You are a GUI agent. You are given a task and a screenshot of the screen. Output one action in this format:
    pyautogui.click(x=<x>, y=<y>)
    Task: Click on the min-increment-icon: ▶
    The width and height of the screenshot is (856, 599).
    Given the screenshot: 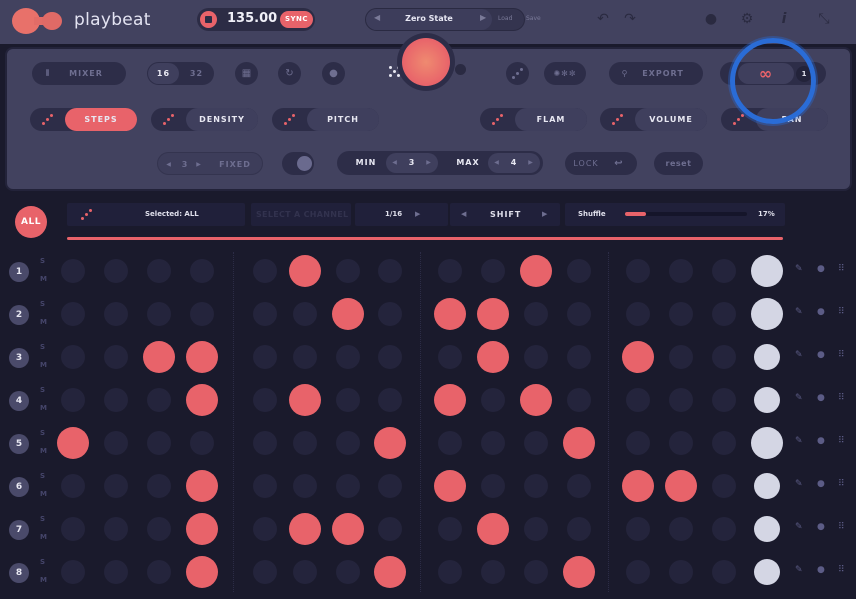 What is the action you would take?
    pyautogui.click(x=429, y=163)
    